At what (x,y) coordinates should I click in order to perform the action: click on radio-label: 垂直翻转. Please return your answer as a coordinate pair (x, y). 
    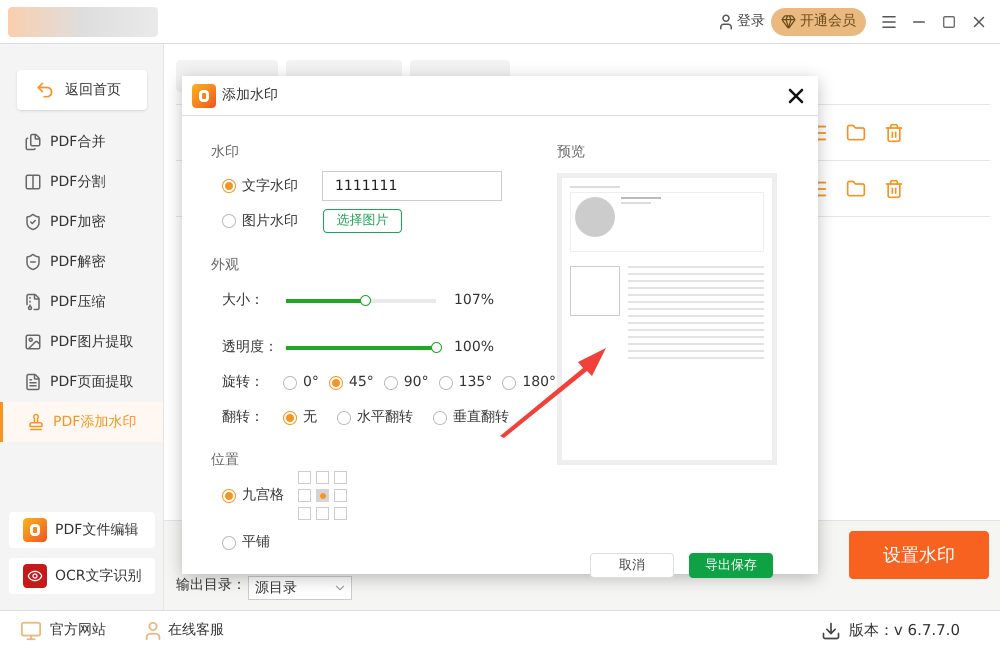
    Looking at the image, I should click on (481, 417).